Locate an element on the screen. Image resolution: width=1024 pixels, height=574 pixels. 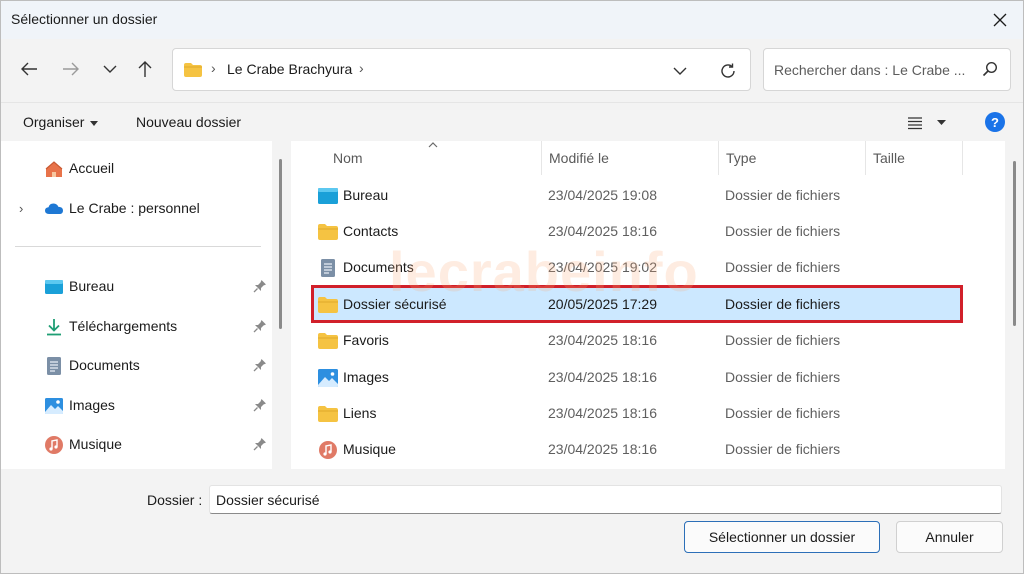
document-icon is located at coordinates (54, 366).